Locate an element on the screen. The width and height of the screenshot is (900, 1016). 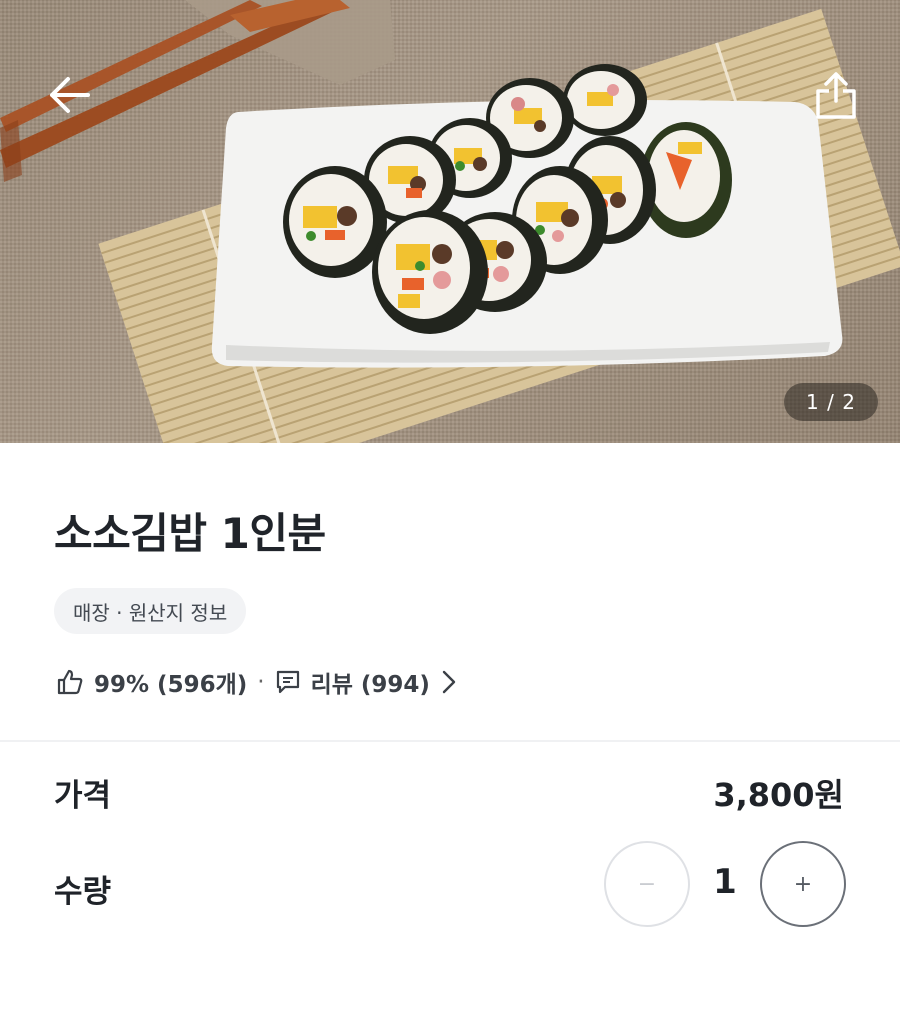
image-page-indicator: 1 / 2 is located at coordinates (831, 402).